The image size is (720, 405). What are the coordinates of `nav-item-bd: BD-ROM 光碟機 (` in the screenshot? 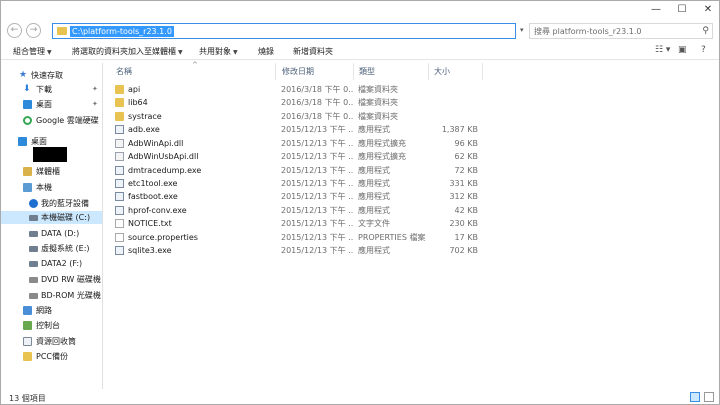 It's located at (51, 295).